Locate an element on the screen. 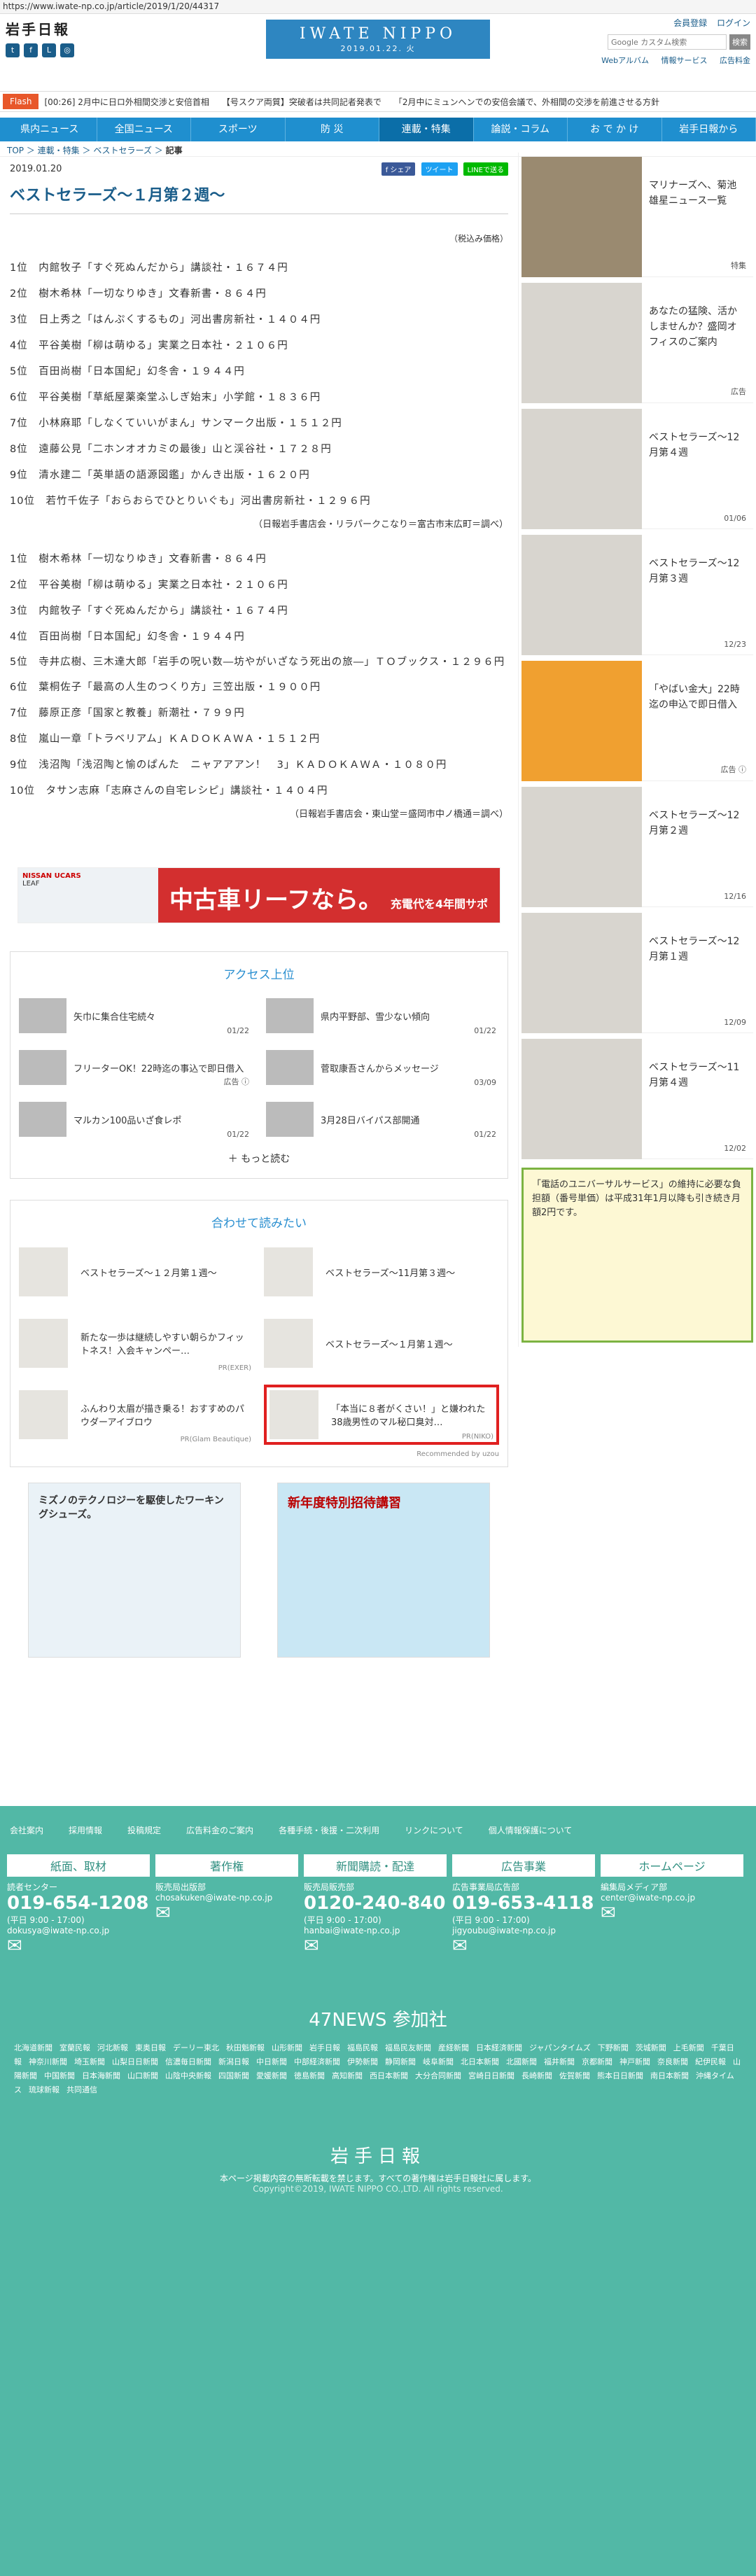 Image resolution: width=756 pixels, height=2576 pixels. member-link: 信濃毎日新聞 is located at coordinates (188, 2061).